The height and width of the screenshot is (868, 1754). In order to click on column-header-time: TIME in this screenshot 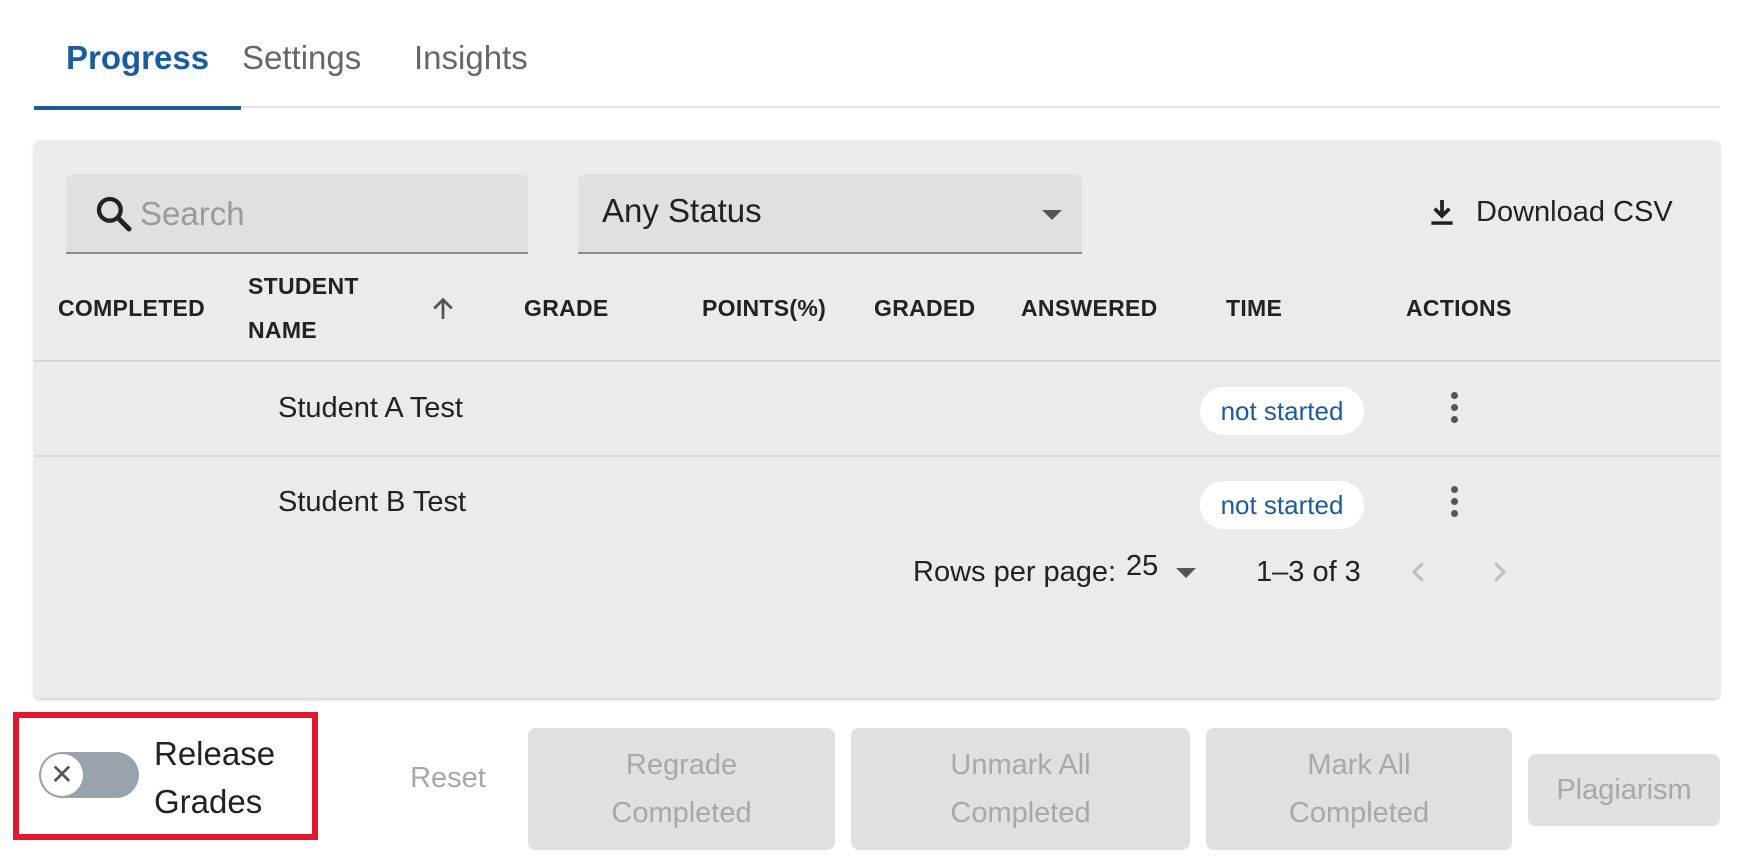, I will do `click(1254, 308)`.